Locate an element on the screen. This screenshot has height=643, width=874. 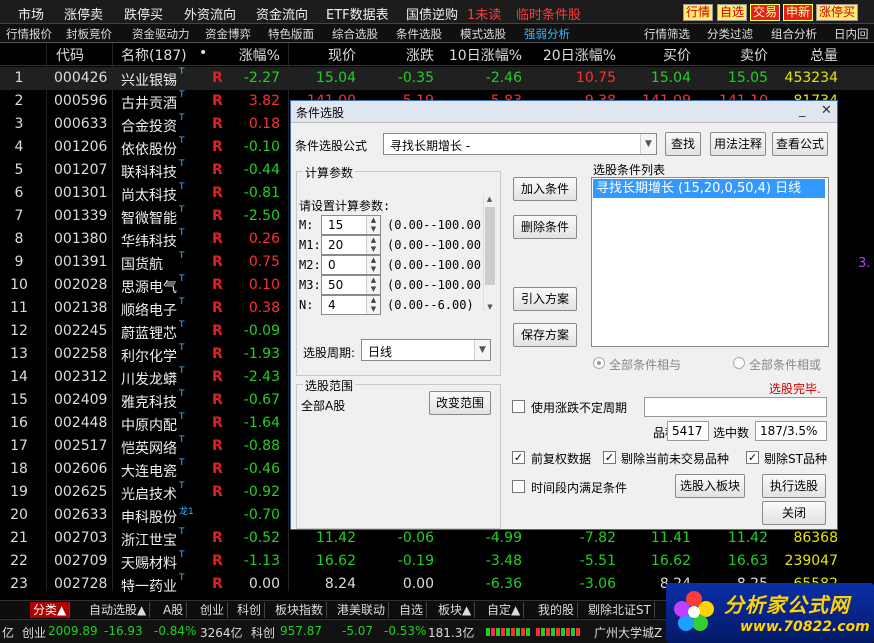
trade-button: 交易 is located at coordinates (765, 12).